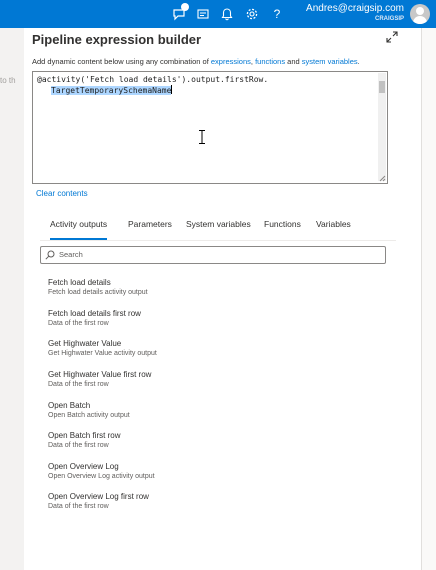 The height and width of the screenshot is (570, 436). Describe the element at coordinates (85, 343) in the screenshot. I see `list-item-name: Get Highwater Value` at that location.